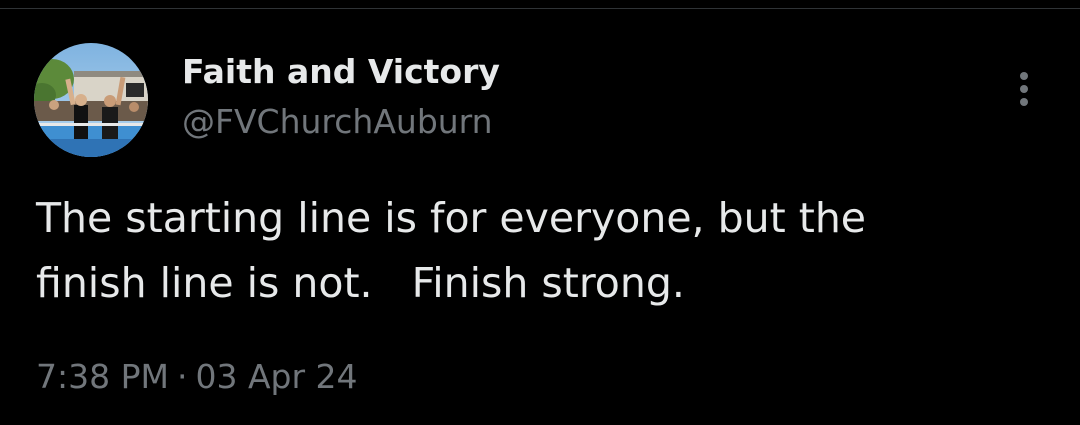 The image size is (1080, 425). Describe the element at coordinates (337, 122) in the screenshot. I see `author-handle: @FVChurchAuburn` at that location.